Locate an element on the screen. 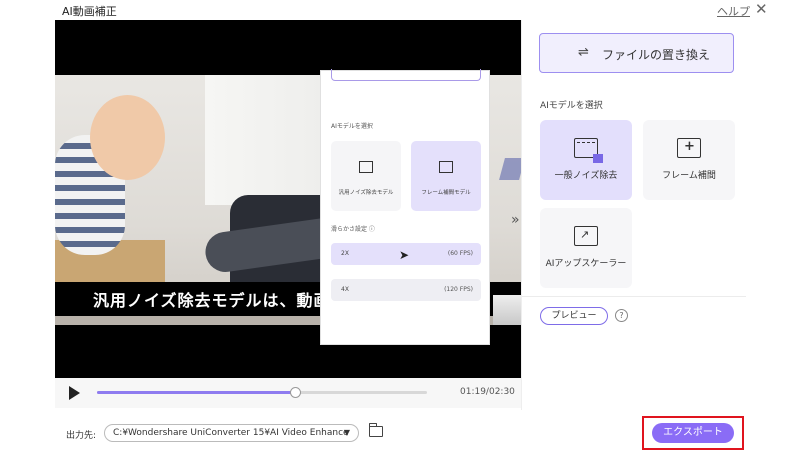 The image size is (800, 450). seek-bar is located at coordinates (262, 392).